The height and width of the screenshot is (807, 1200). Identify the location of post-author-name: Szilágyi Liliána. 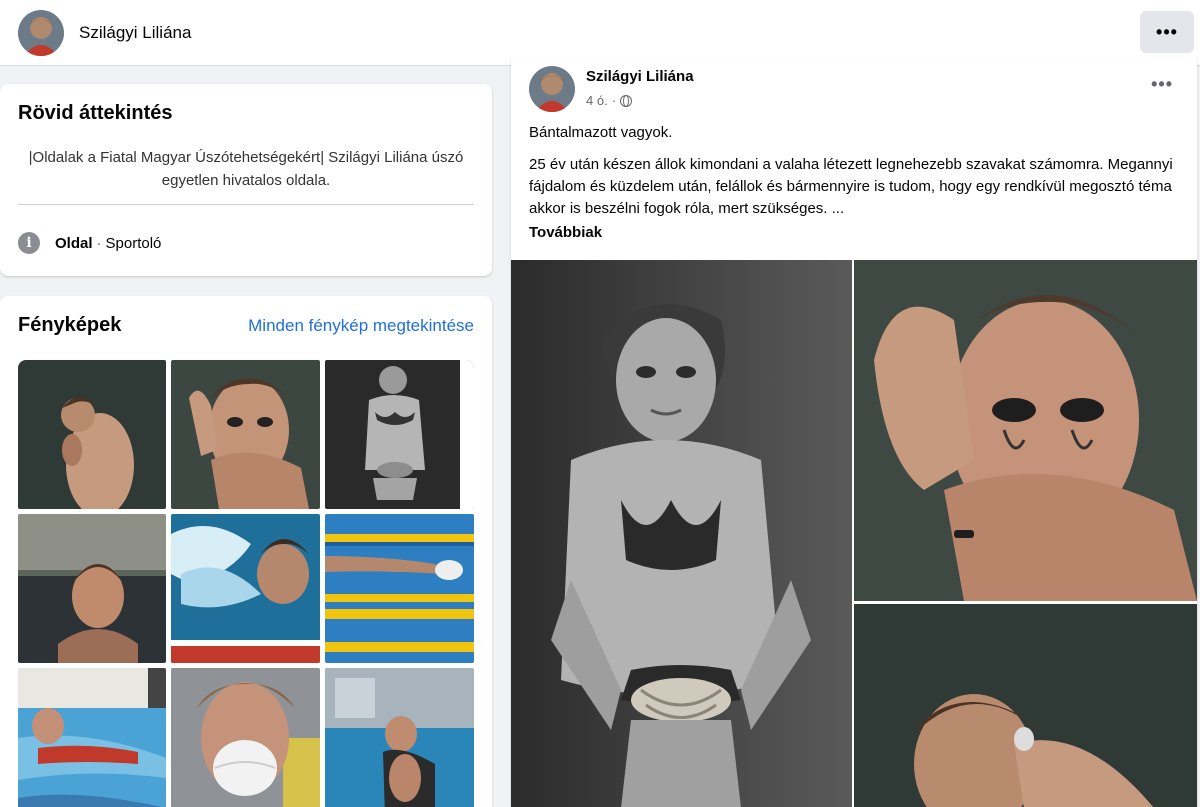
(640, 76).